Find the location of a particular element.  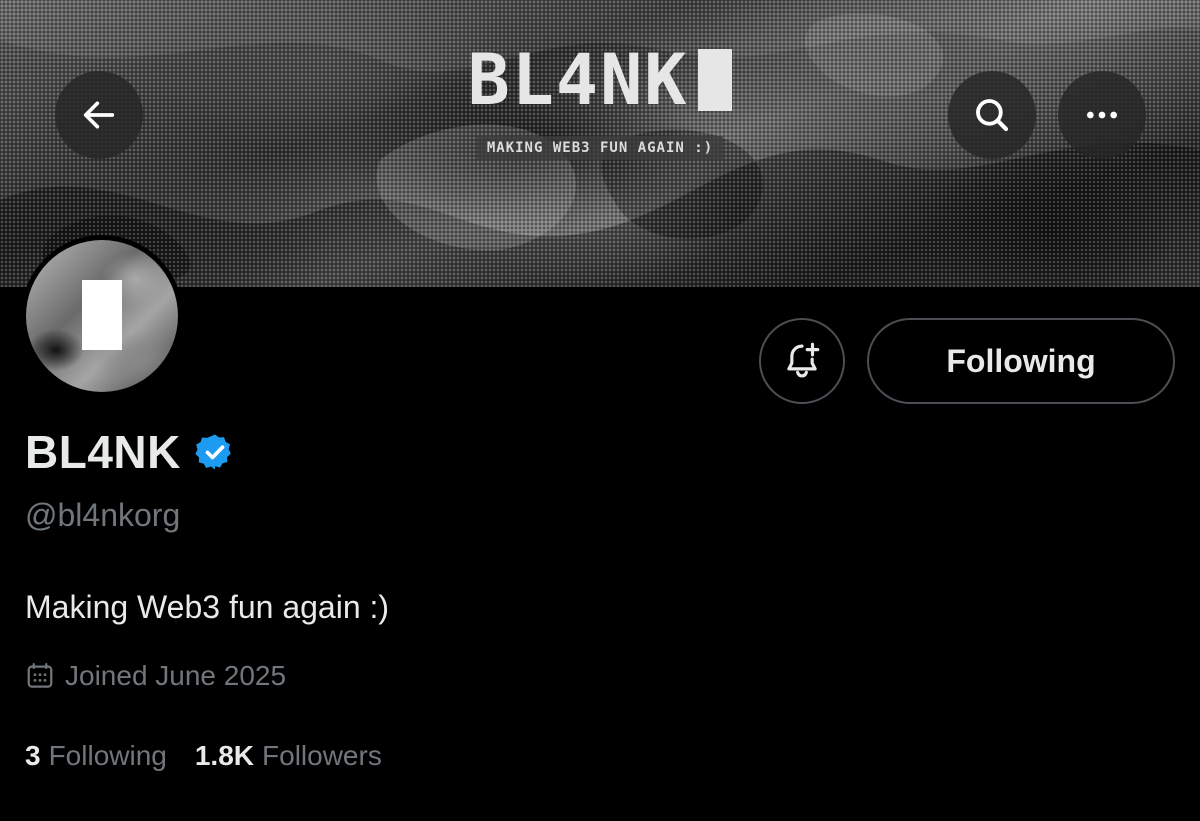

joined-row: Joined June 2025 is located at coordinates (155, 676).